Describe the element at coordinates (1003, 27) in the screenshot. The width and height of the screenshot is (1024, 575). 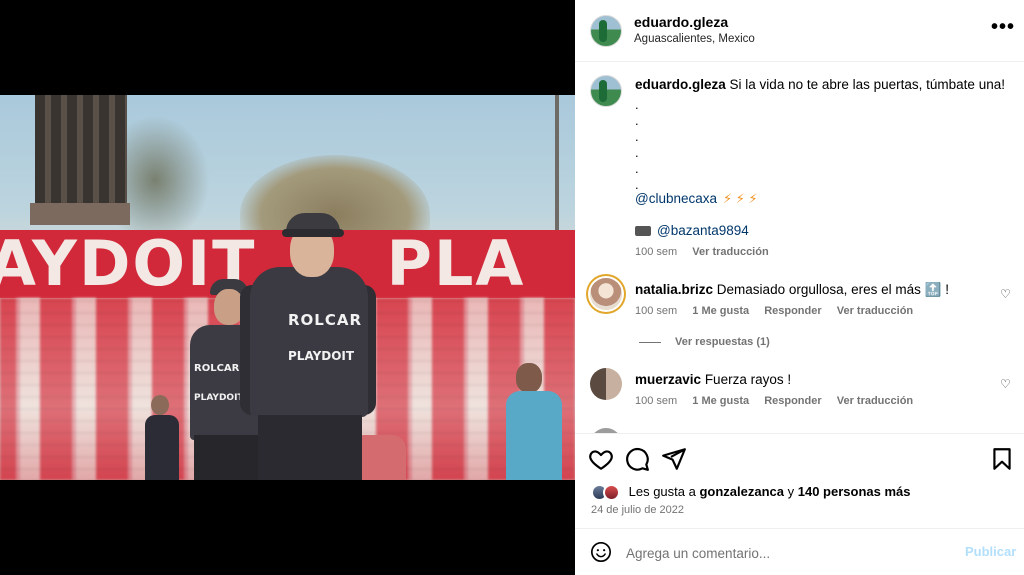
I see `more-horizontal-icon: •••` at that location.